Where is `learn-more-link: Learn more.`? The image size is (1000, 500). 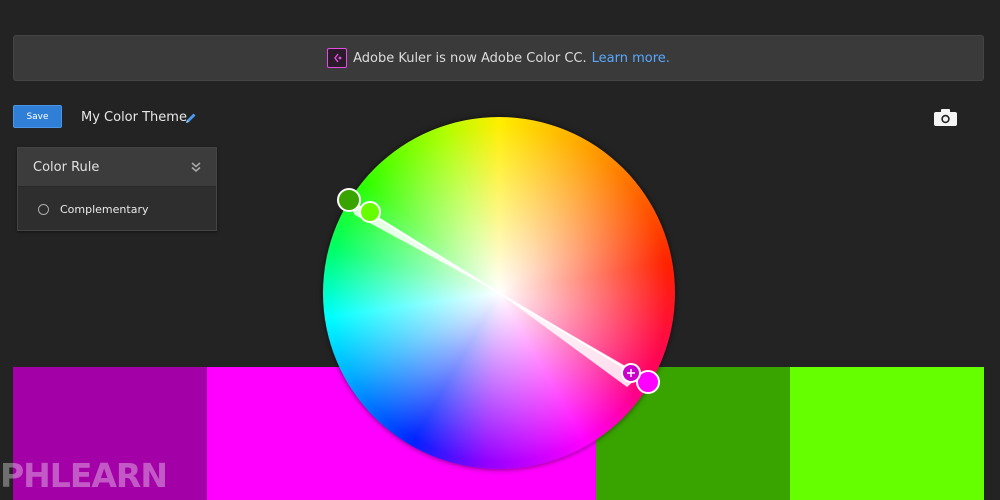 learn-more-link: Learn more. is located at coordinates (631, 58).